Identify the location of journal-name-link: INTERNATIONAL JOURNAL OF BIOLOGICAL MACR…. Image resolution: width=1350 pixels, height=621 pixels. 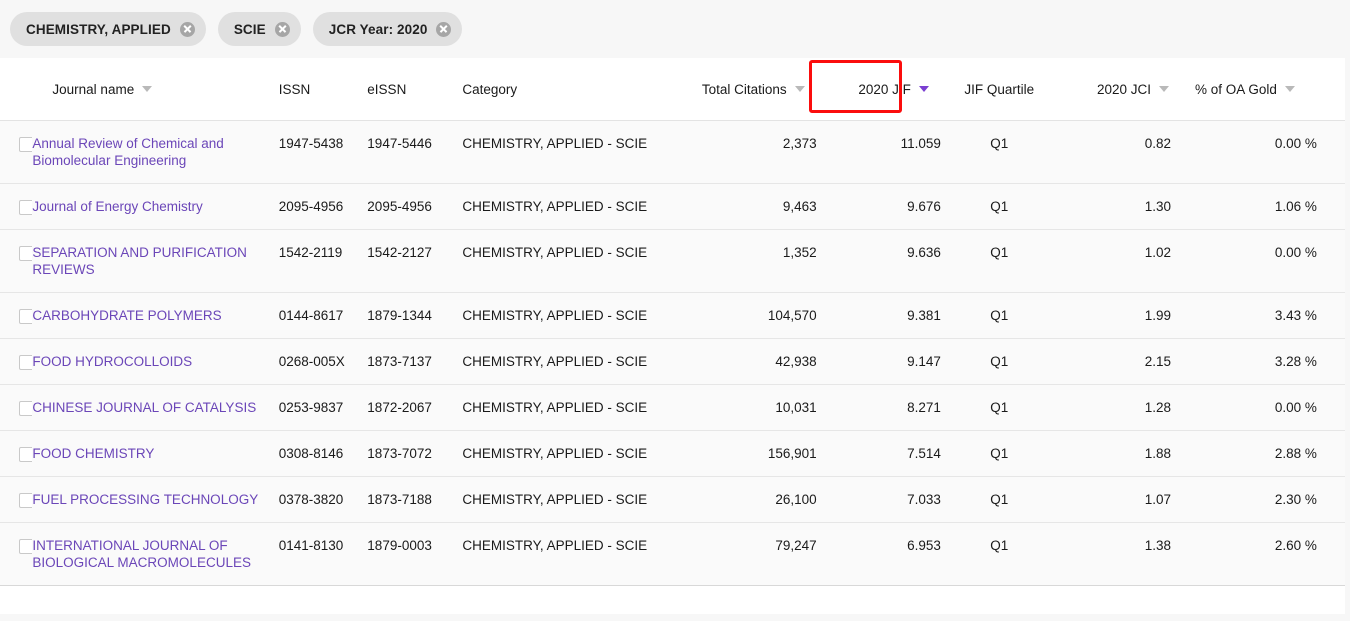
(155, 554).